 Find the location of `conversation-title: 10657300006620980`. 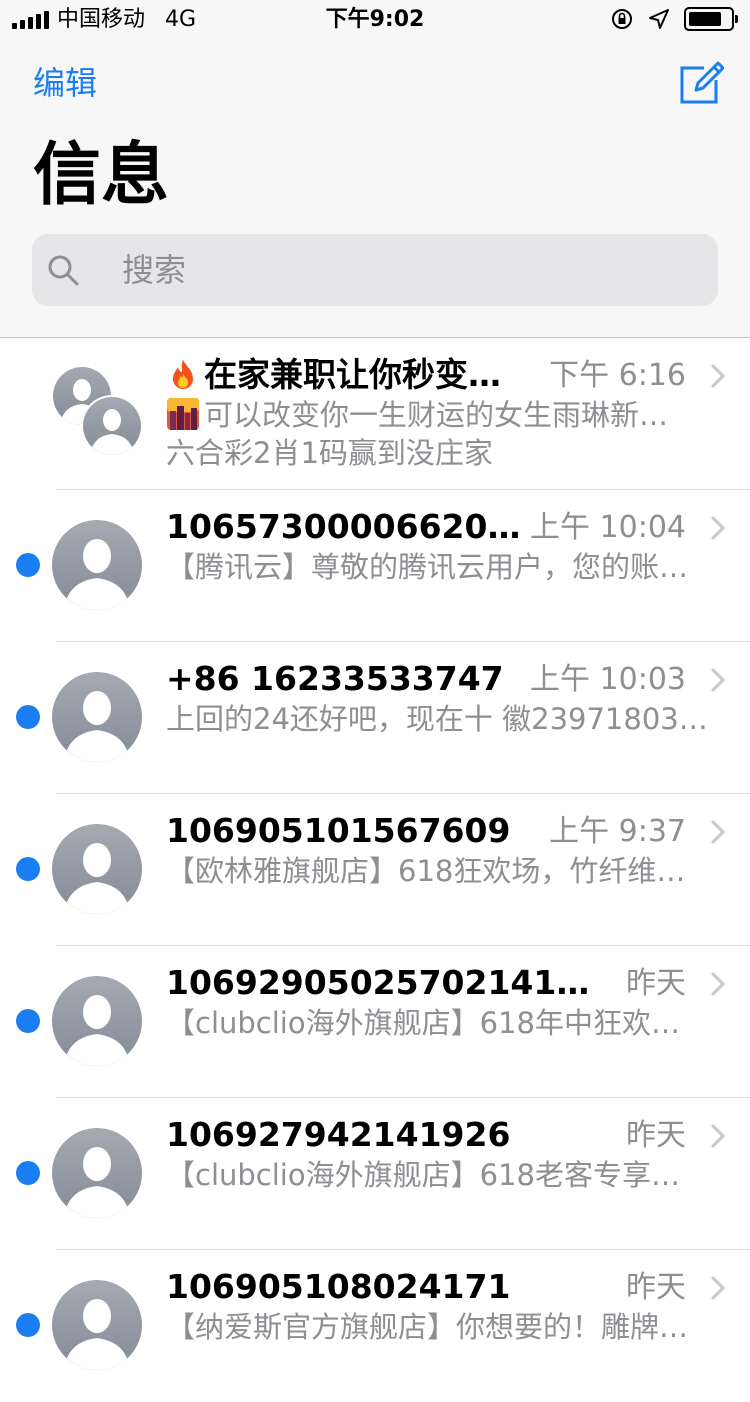

conversation-title: 10657300006620980 is located at coordinates (351, 526).